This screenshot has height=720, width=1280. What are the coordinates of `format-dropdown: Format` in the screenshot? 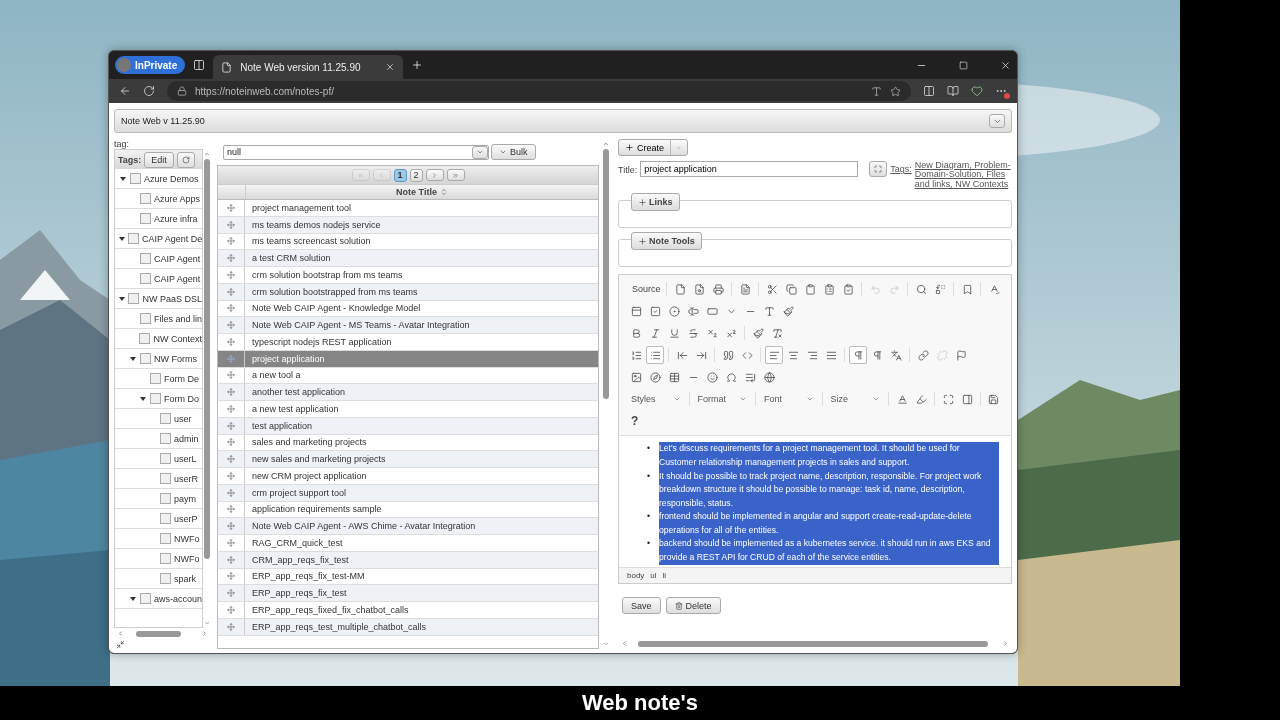 It's located at (722, 399).